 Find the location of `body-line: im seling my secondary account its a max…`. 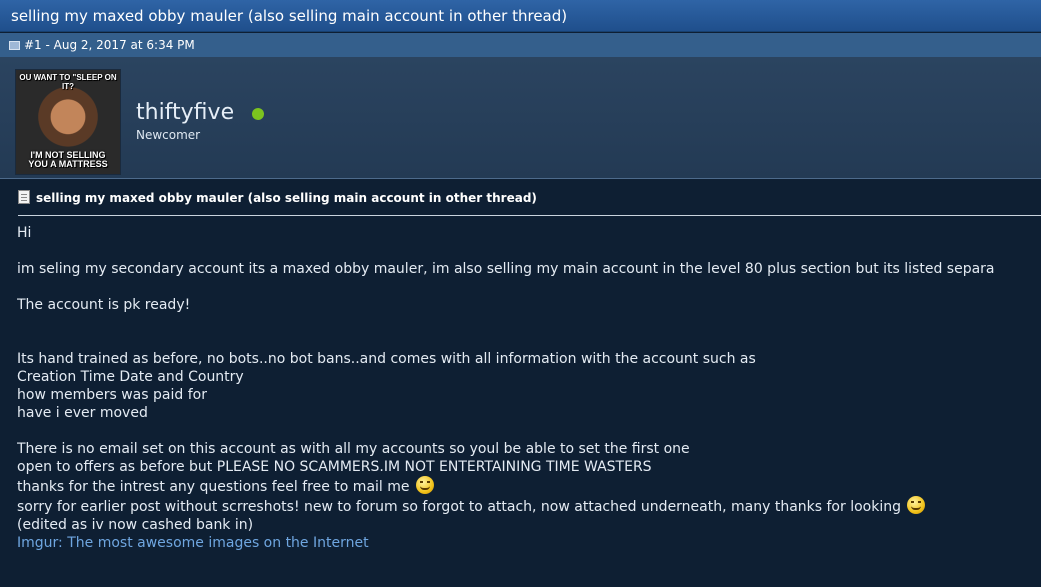

body-line: im seling my secondary account its a max… is located at coordinates (506, 269).